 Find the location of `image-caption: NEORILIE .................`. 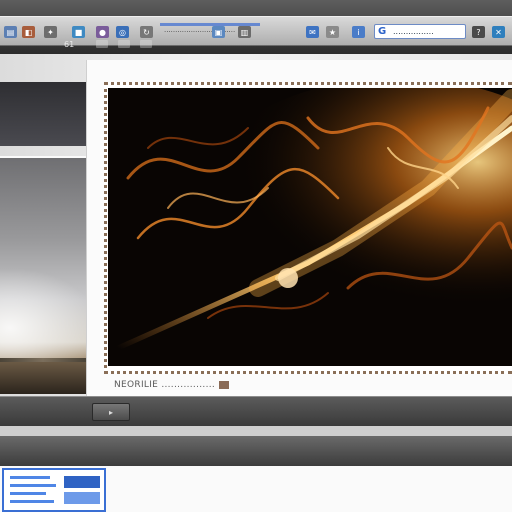

image-caption: NEORILIE ................. is located at coordinates (172, 385).